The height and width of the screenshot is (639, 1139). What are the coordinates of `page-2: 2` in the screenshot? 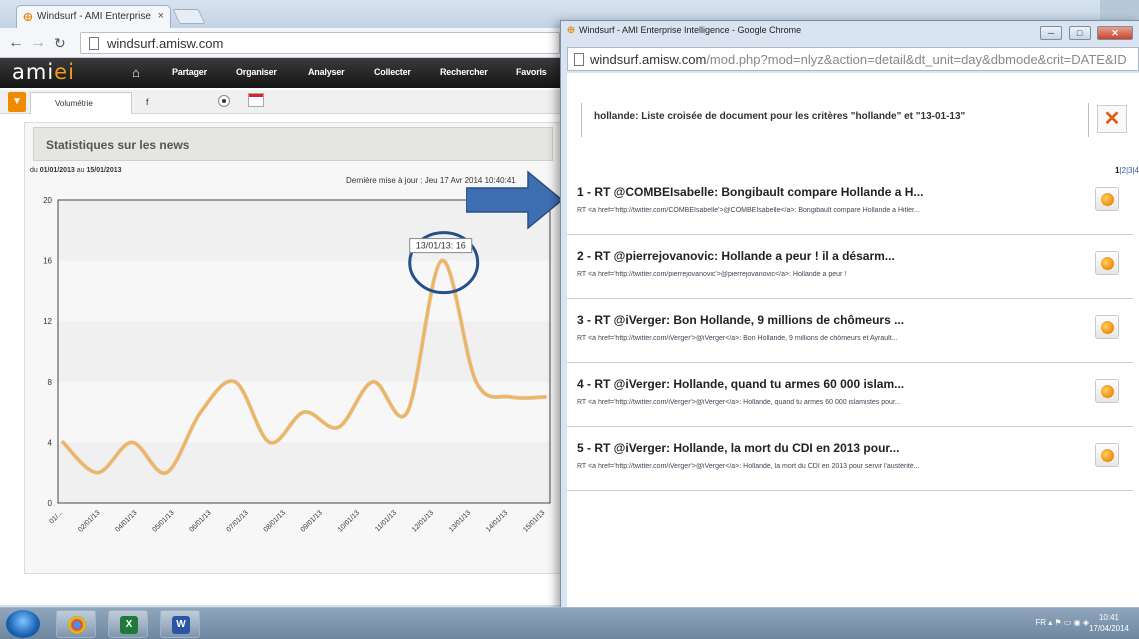 It's located at (1123, 170).